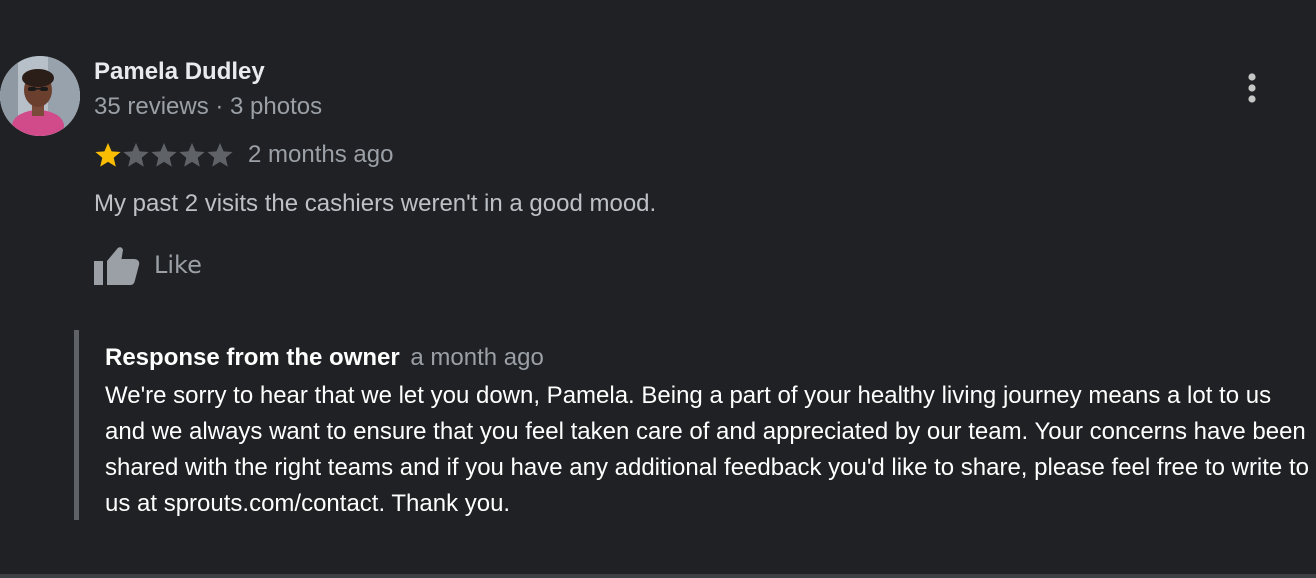  Describe the element at coordinates (178, 265) in the screenshot. I see `like-label: Like` at that location.